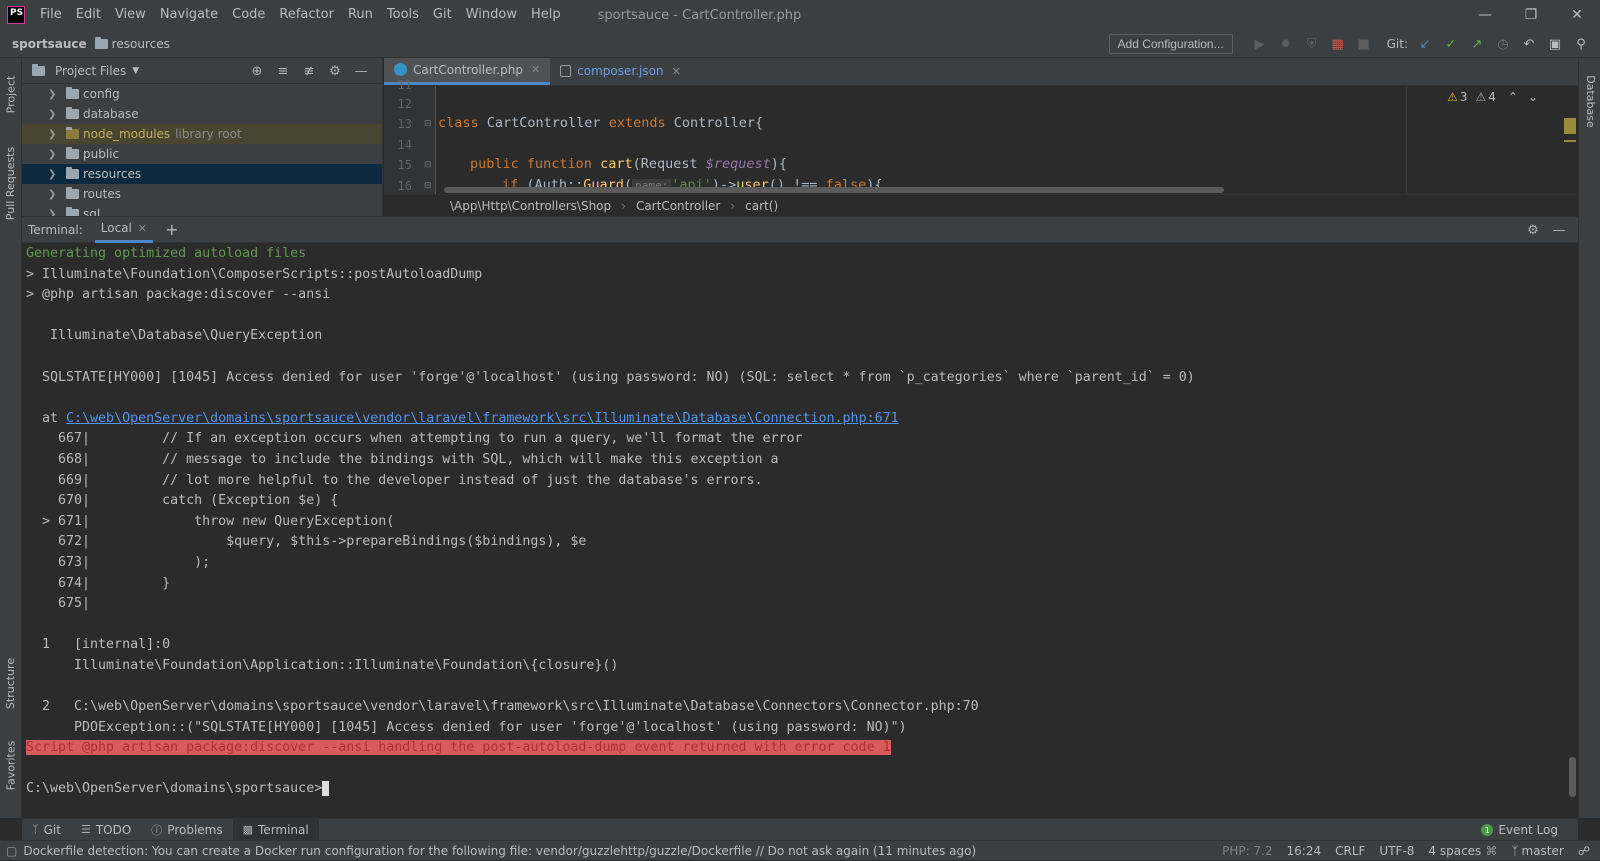  What do you see at coordinates (1533, 97) in the screenshot?
I see `chevron-down-icon: ⌄` at bounding box center [1533, 97].